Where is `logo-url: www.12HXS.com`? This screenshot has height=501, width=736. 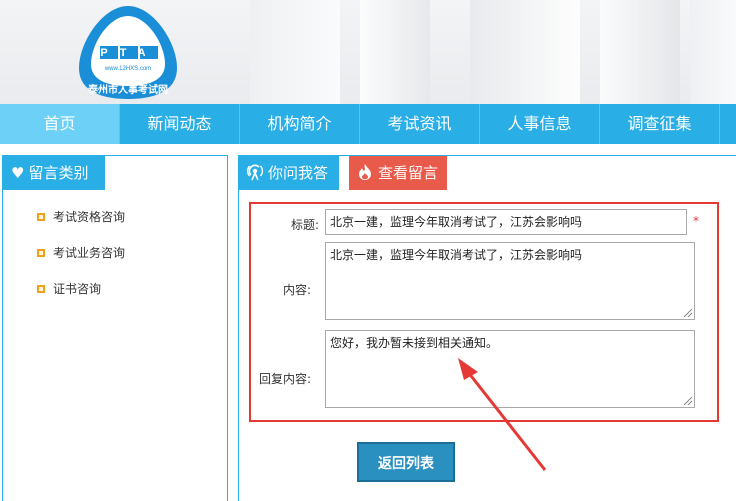
logo-url: www.12HXS.com is located at coordinates (127, 69).